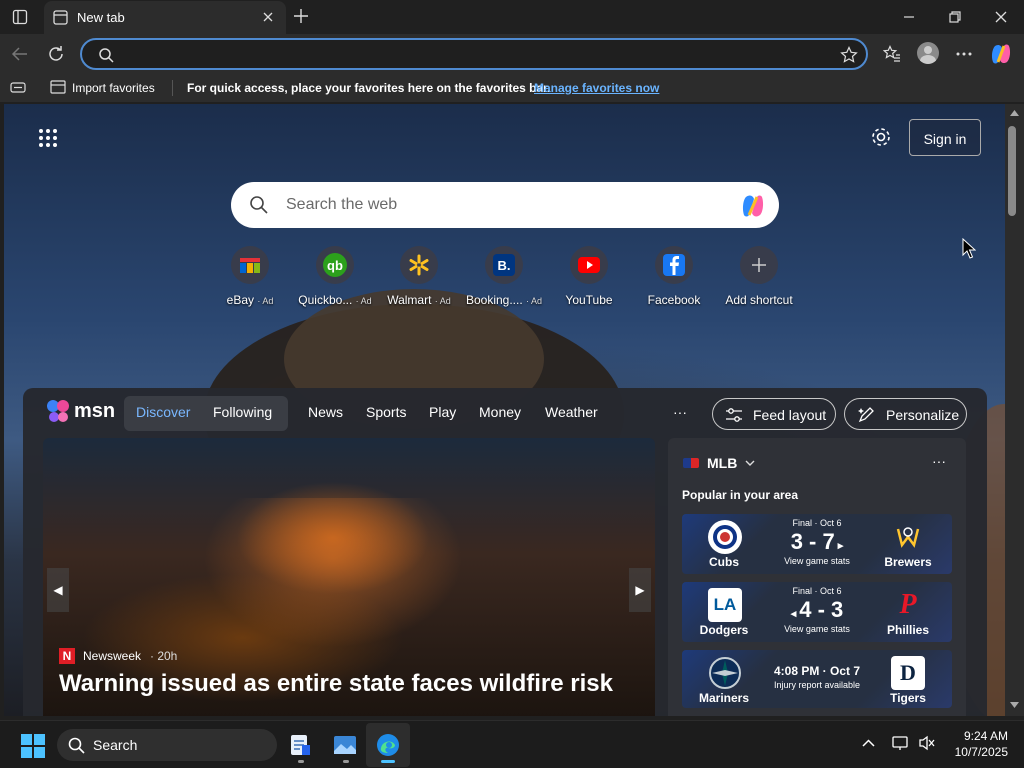 Image resolution: width=1024 pixels, height=768 pixels. What do you see at coordinates (58, 411) in the screenshot?
I see `msn-butterfly-icon` at bounding box center [58, 411].